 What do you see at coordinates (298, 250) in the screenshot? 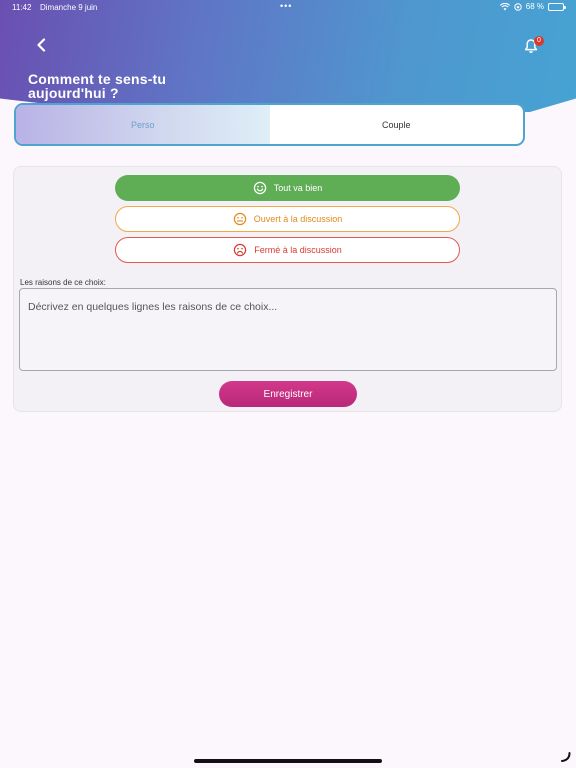
I see `mood-closed-label: Fermé à la discussion` at bounding box center [298, 250].